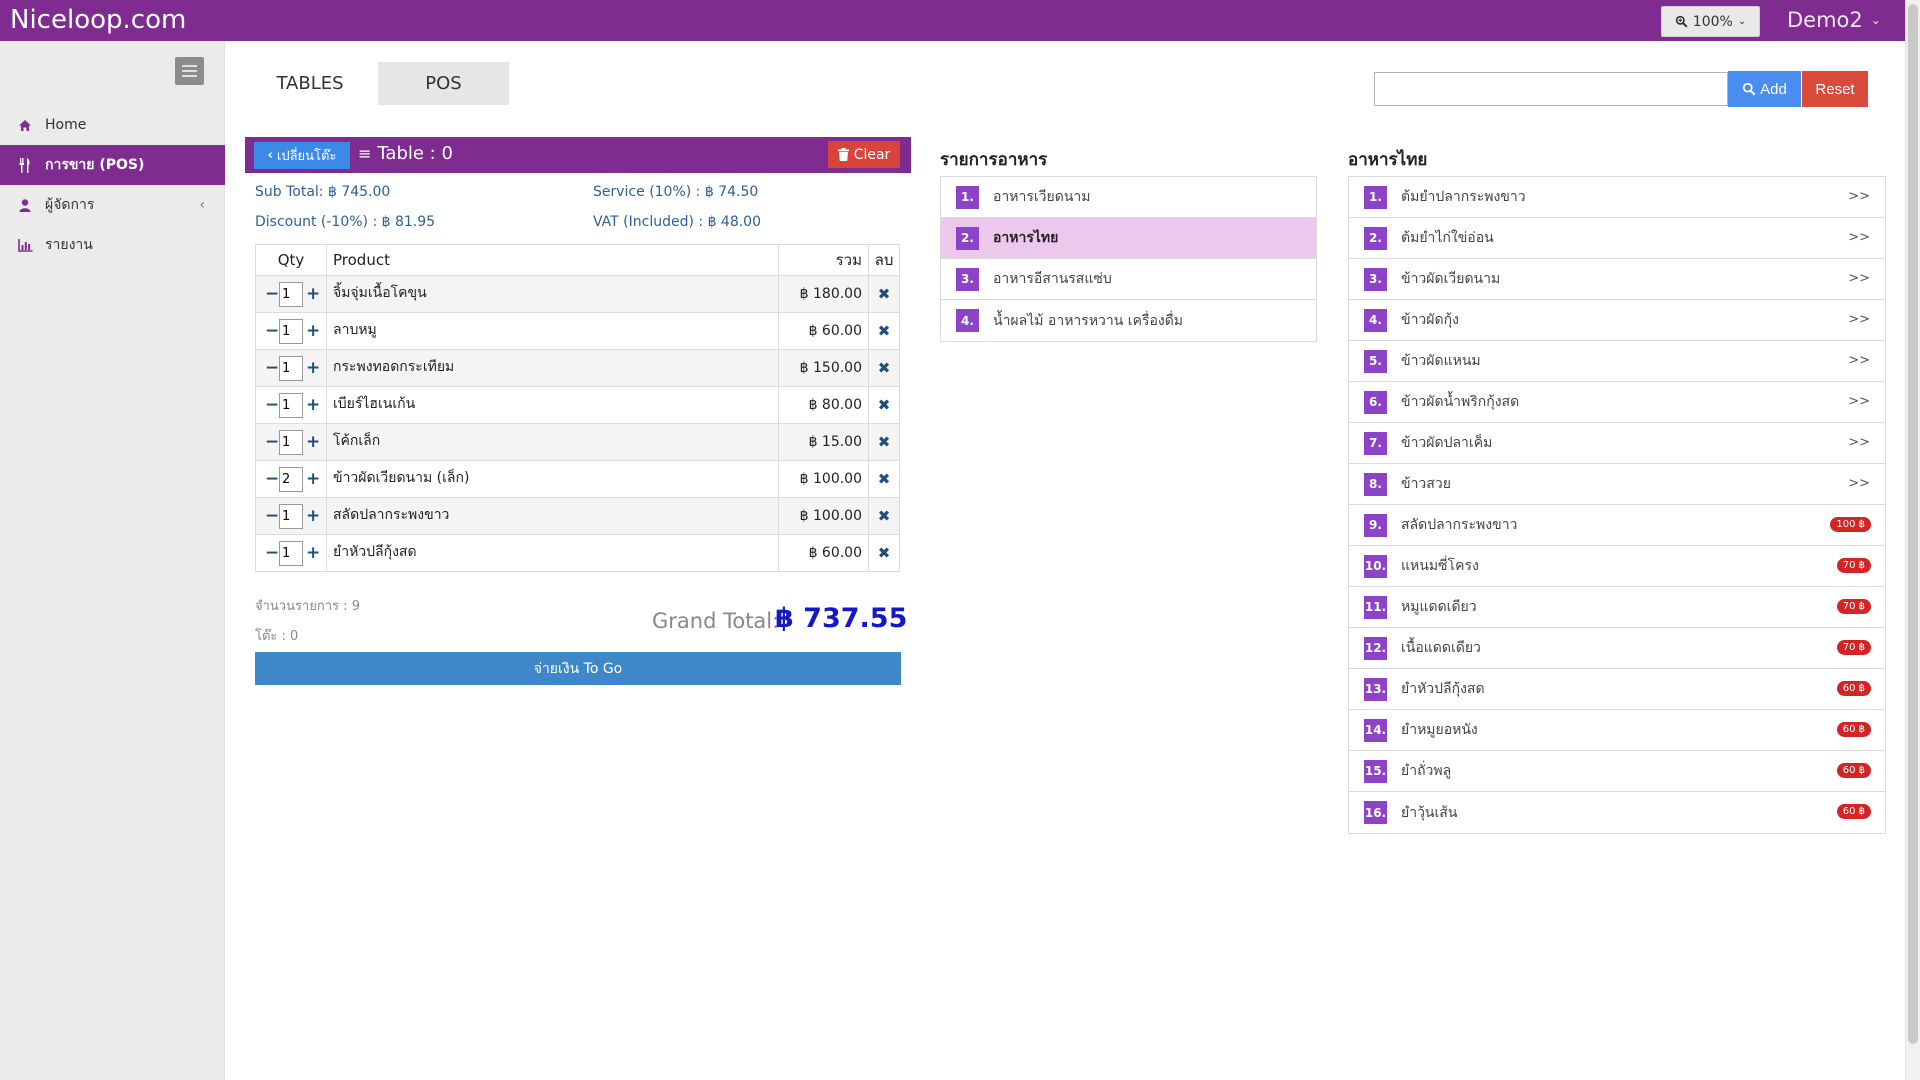 This screenshot has width=1920, height=1080. What do you see at coordinates (1617, 771) in the screenshot?
I see `menu-item: 15. ยำถั่วพลู 60 ฿` at bounding box center [1617, 771].